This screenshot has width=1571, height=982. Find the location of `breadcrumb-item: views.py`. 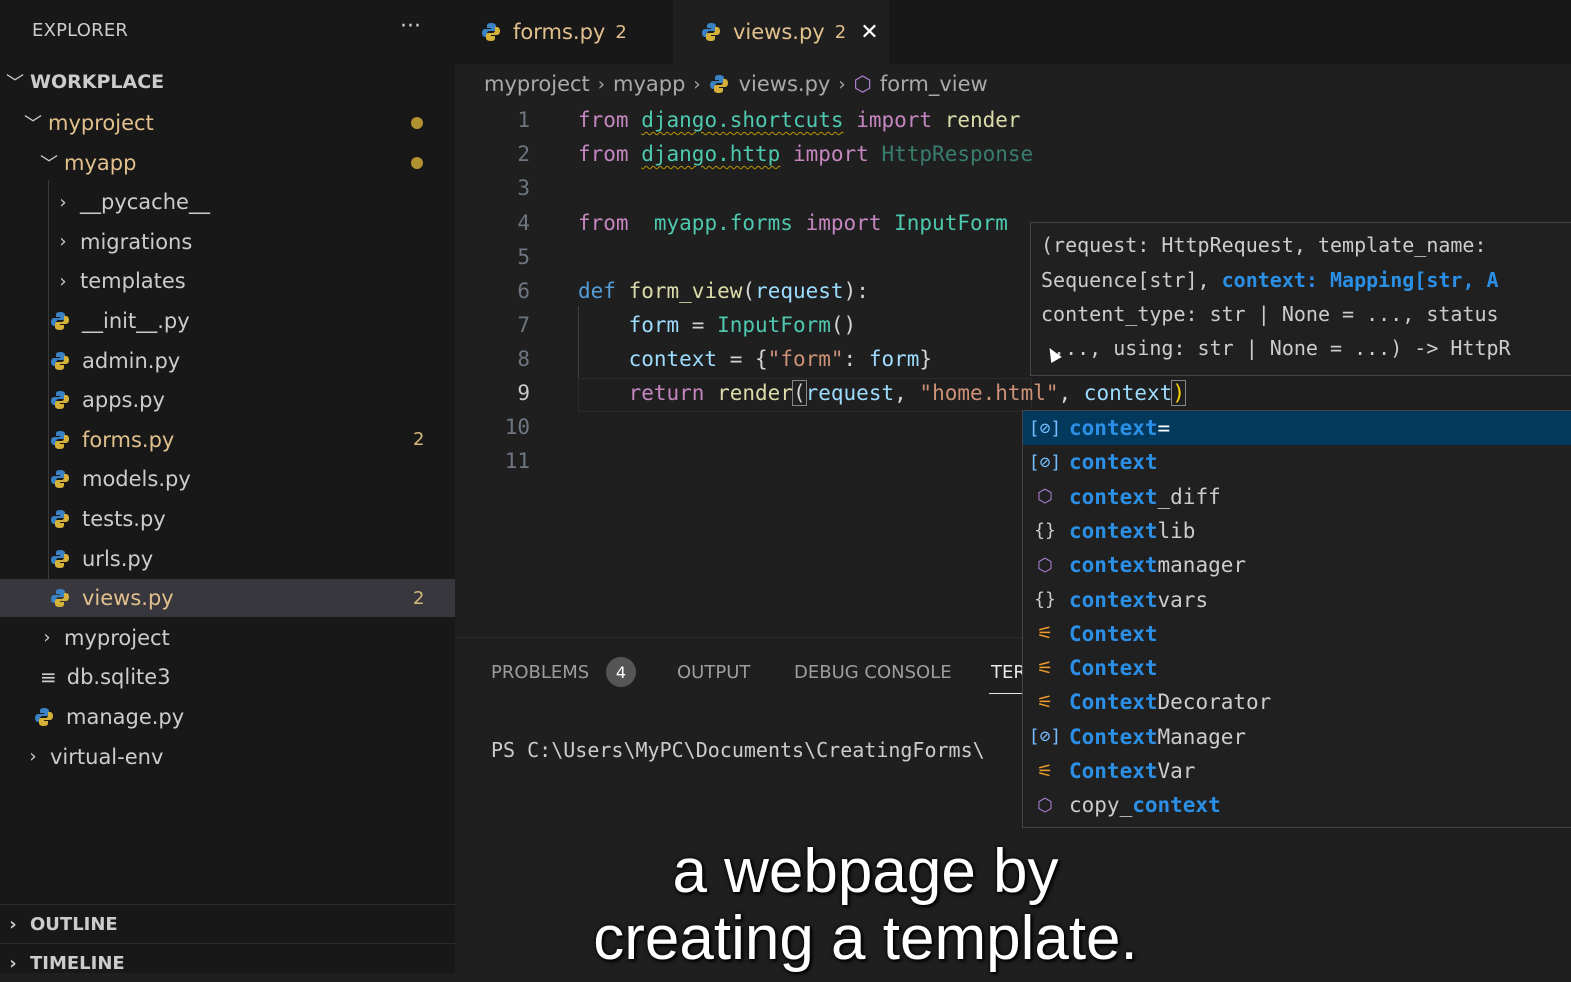

breadcrumb-item: views.py is located at coordinates (785, 84).